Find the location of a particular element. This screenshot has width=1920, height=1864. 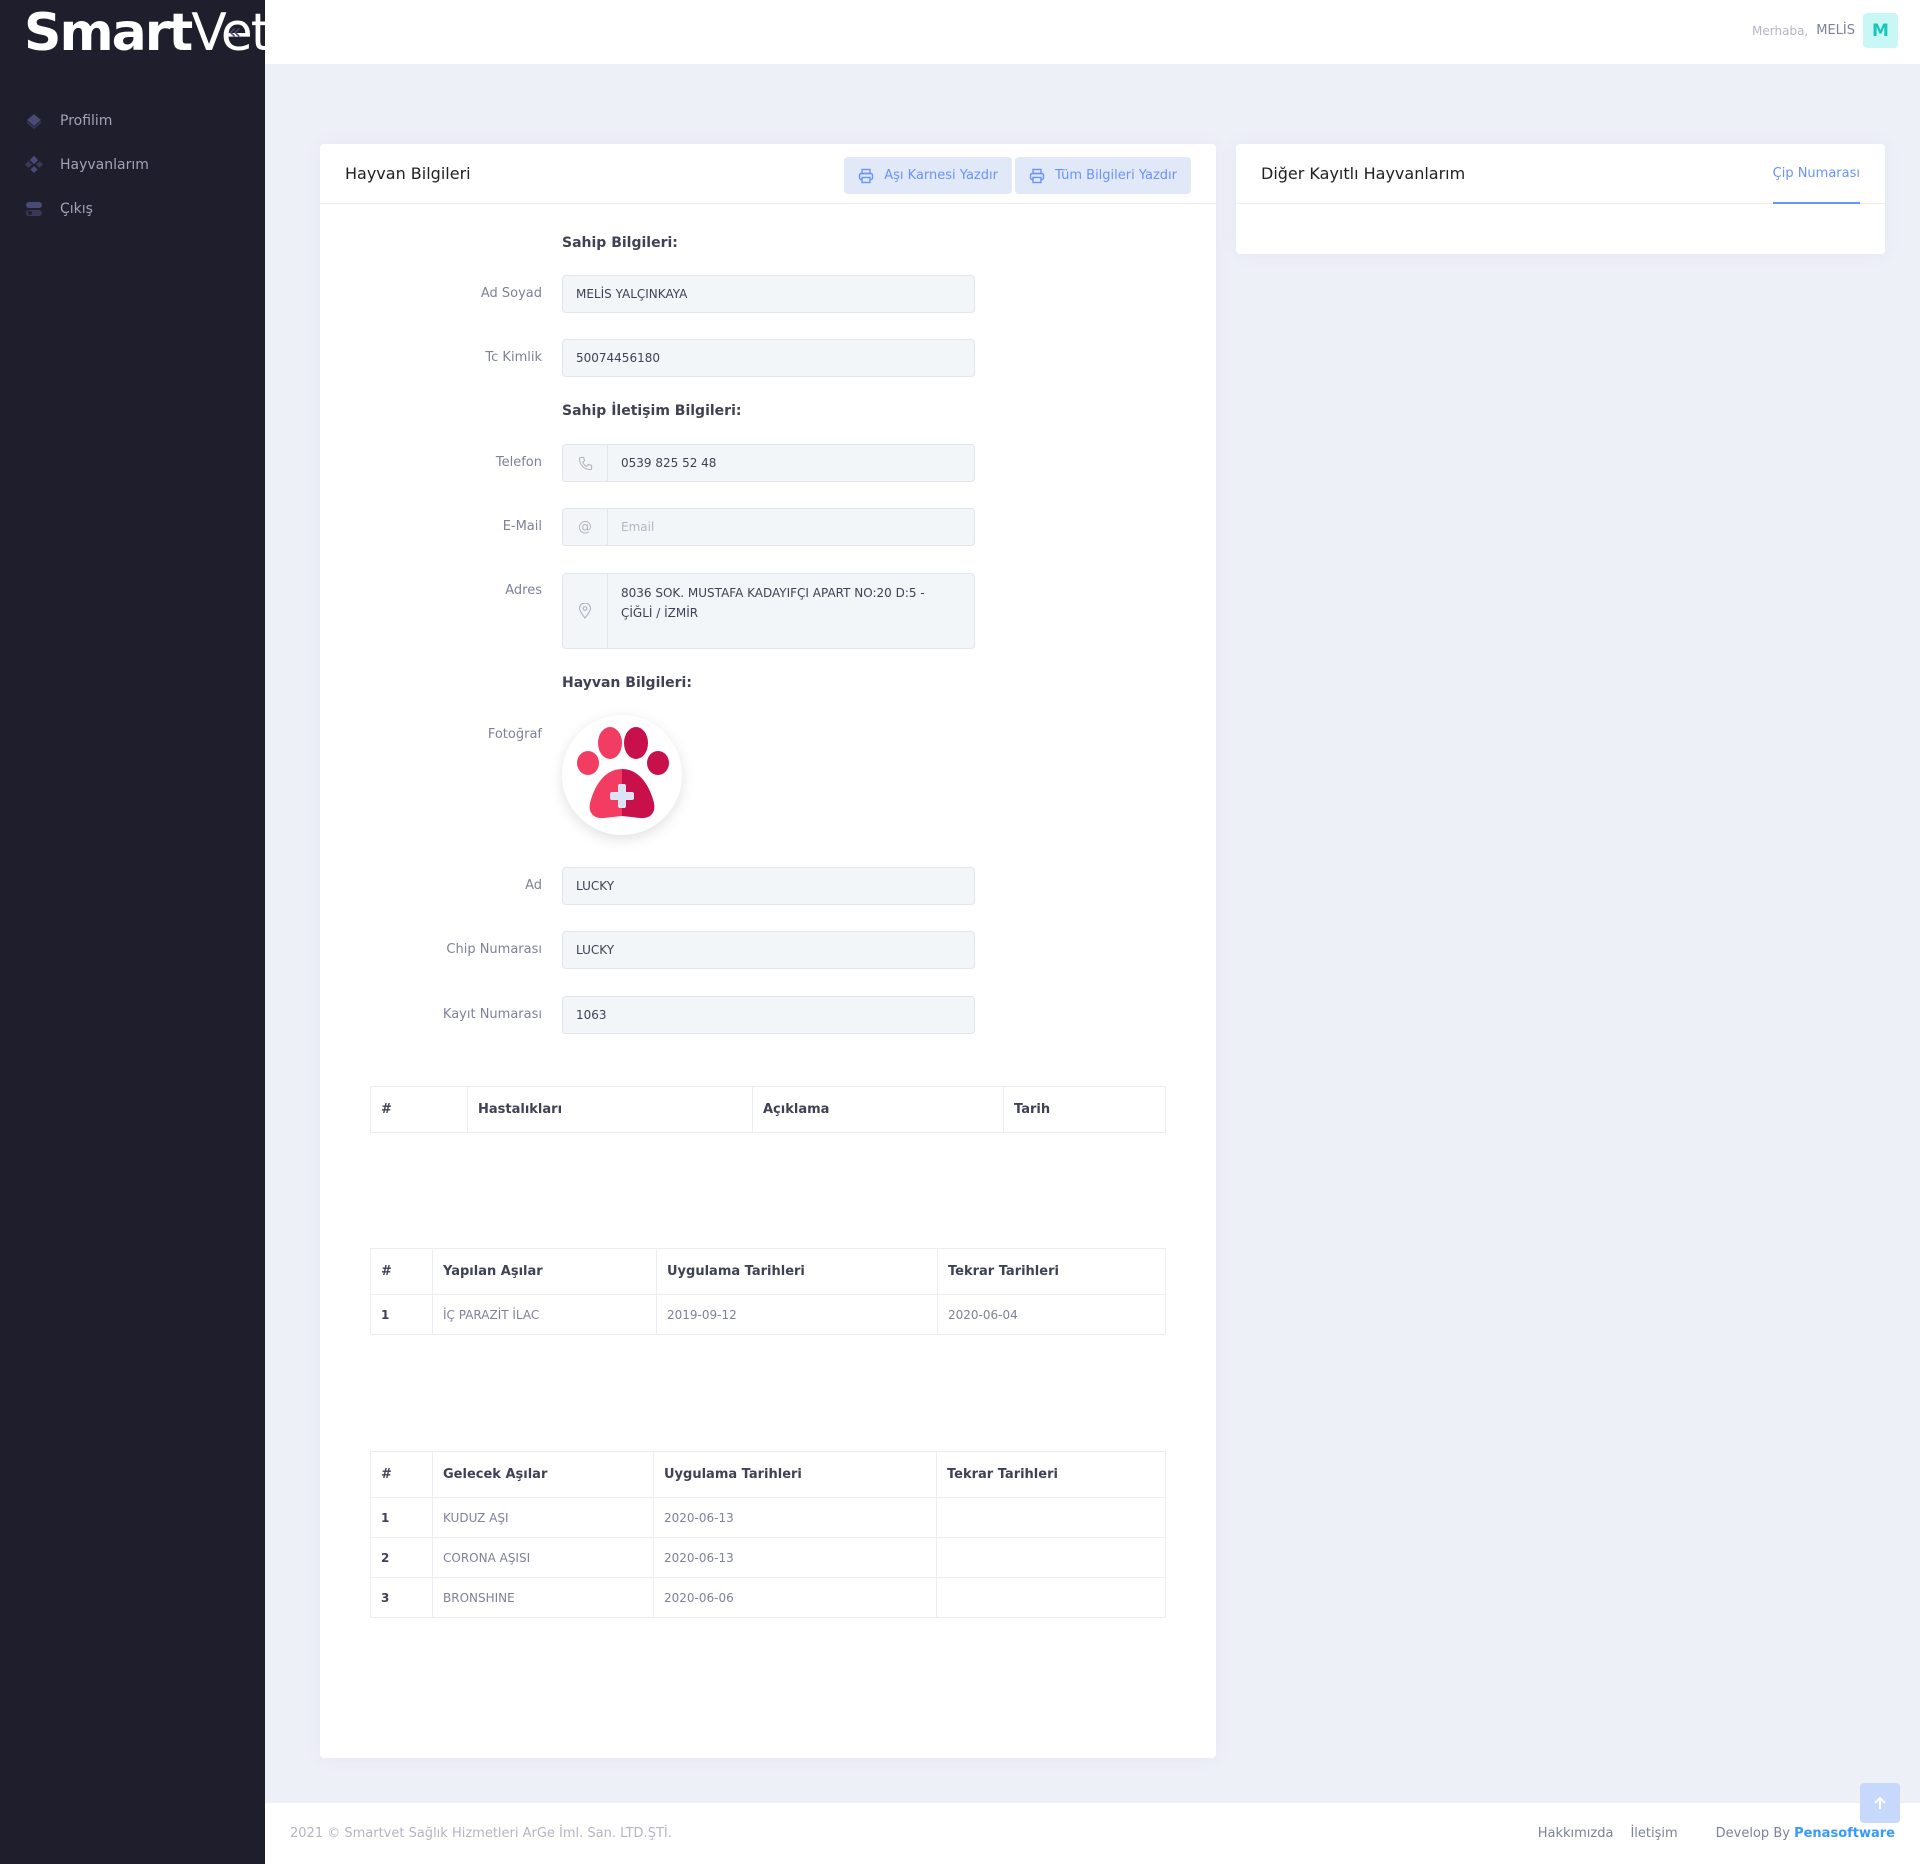

row-application-date: 2020-06-06 is located at coordinates (795, 1597).